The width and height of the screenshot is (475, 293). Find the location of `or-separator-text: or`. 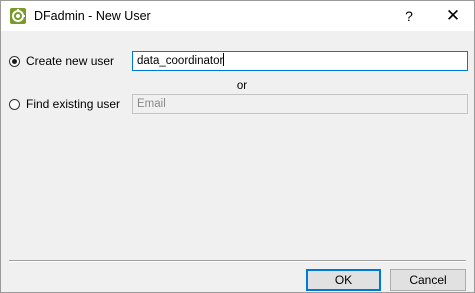

or-separator-text: or is located at coordinates (242, 86).